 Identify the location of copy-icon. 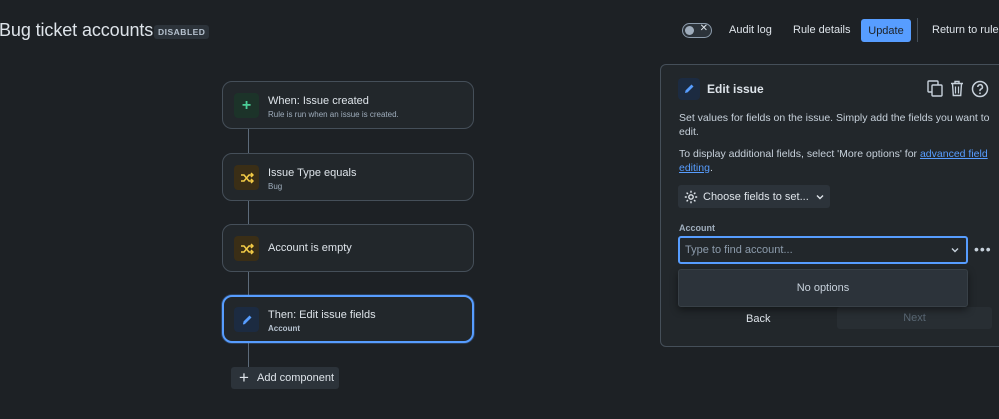
(935, 91).